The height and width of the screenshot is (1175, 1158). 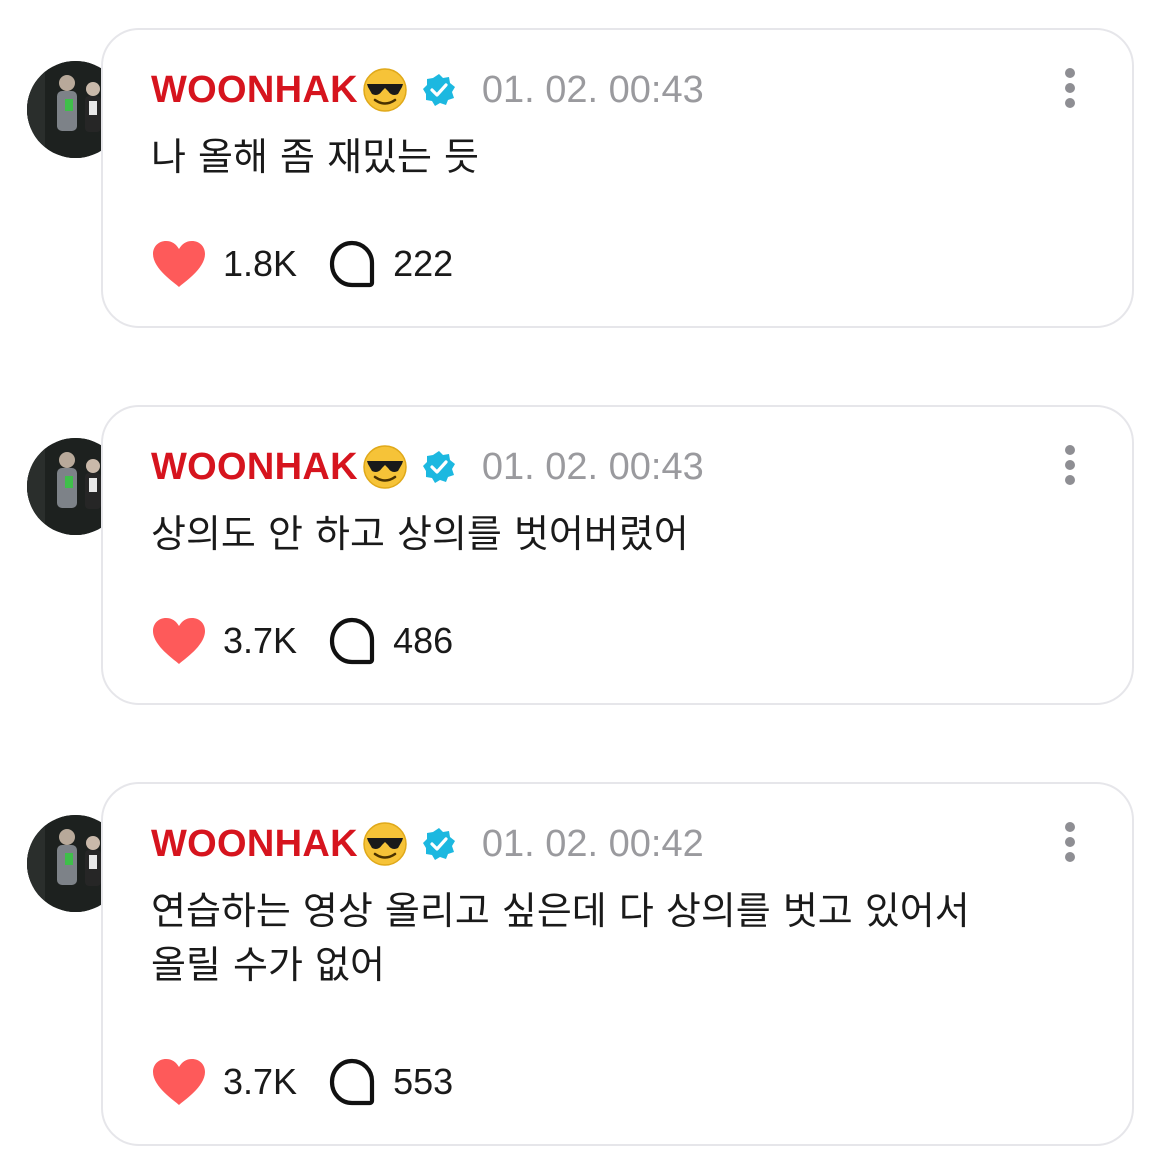 I want to click on post-header: WOONHAK 01. 02. 00:42, so click(x=427, y=844).